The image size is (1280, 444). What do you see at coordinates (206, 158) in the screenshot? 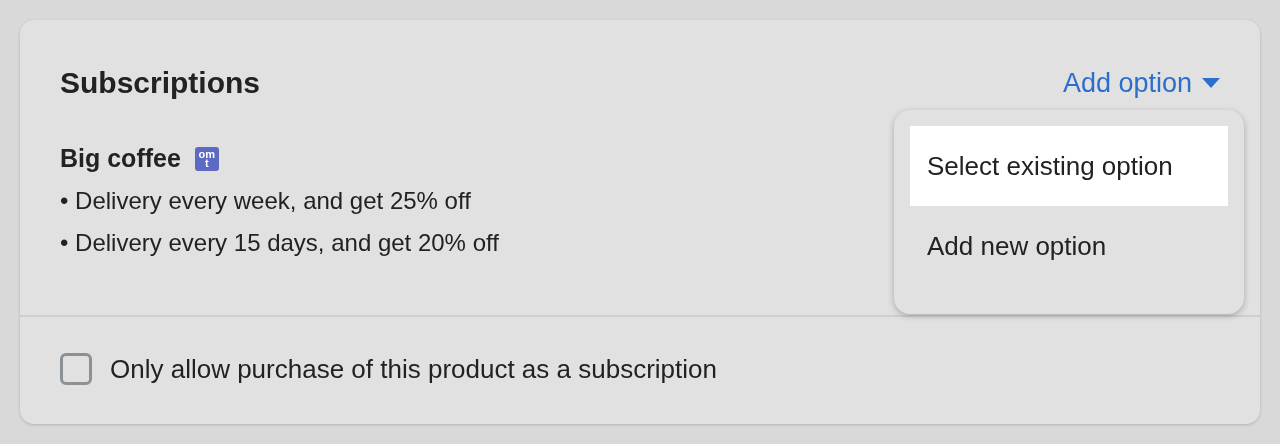
I see `app-badge-icon: om t` at bounding box center [206, 158].